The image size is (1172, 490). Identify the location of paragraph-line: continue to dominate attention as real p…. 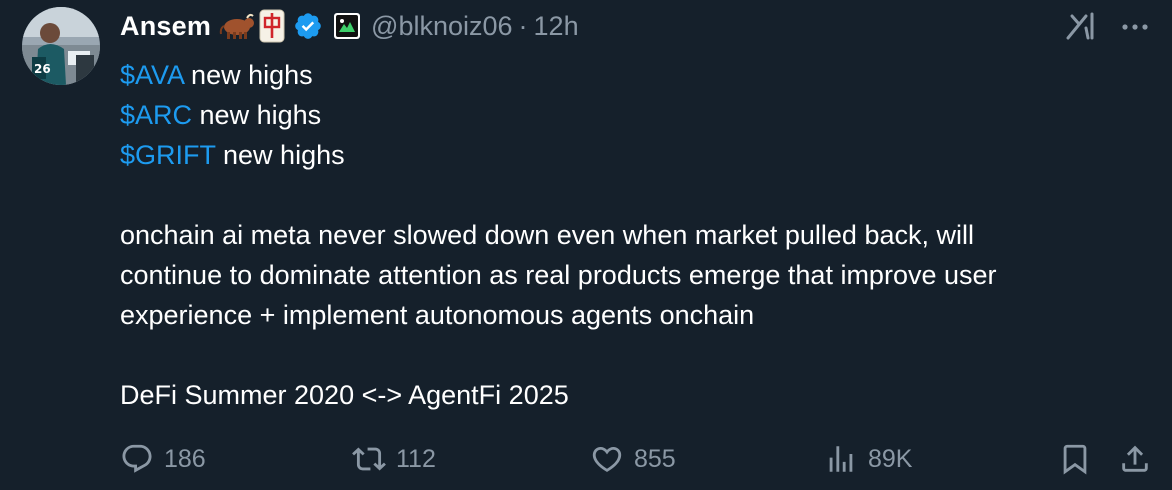
(558, 275).